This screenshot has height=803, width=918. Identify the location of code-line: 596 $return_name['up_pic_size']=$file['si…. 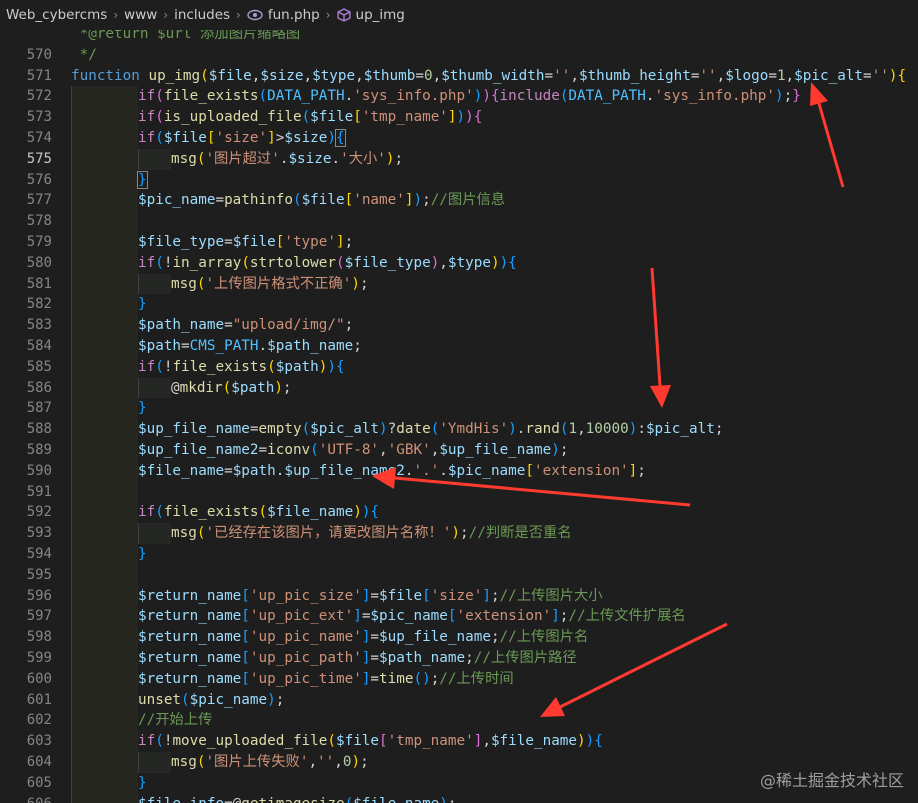
(459, 596).